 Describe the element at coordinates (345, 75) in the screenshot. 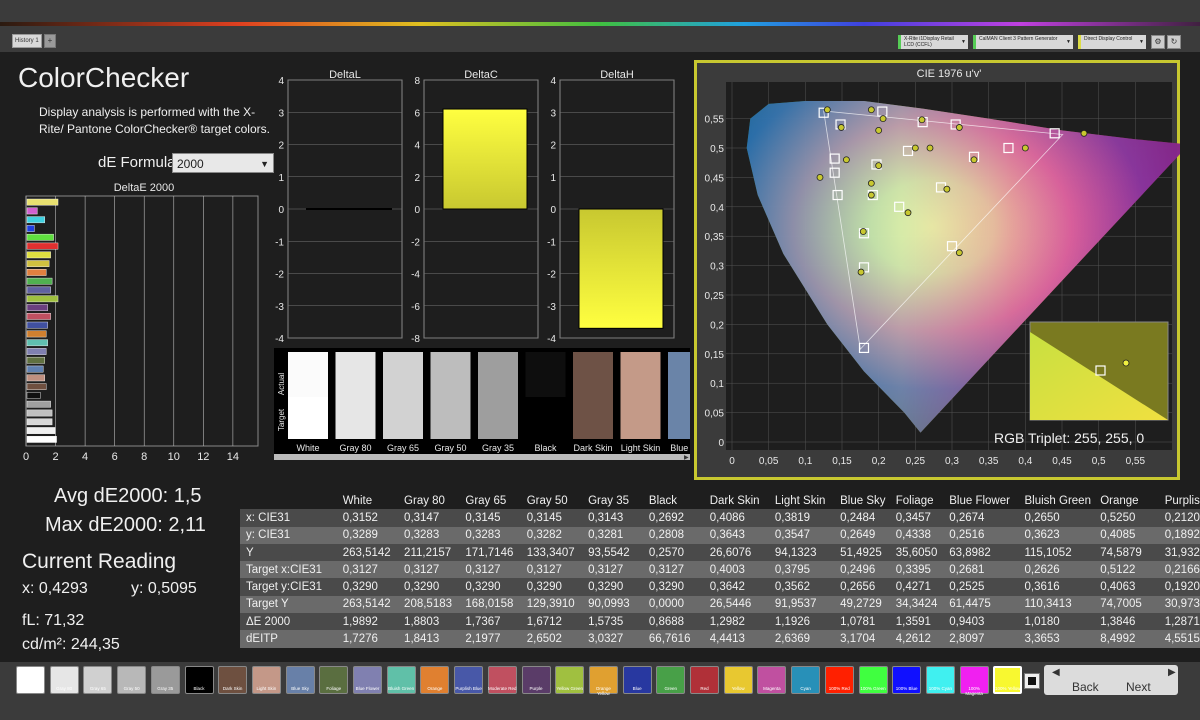

I see `delta-panel-title: DeltaL` at that location.